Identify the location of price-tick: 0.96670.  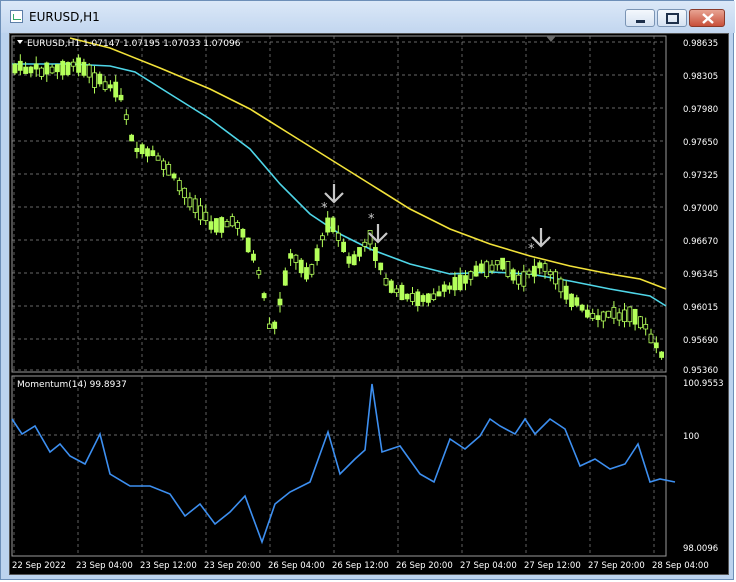
(700, 242).